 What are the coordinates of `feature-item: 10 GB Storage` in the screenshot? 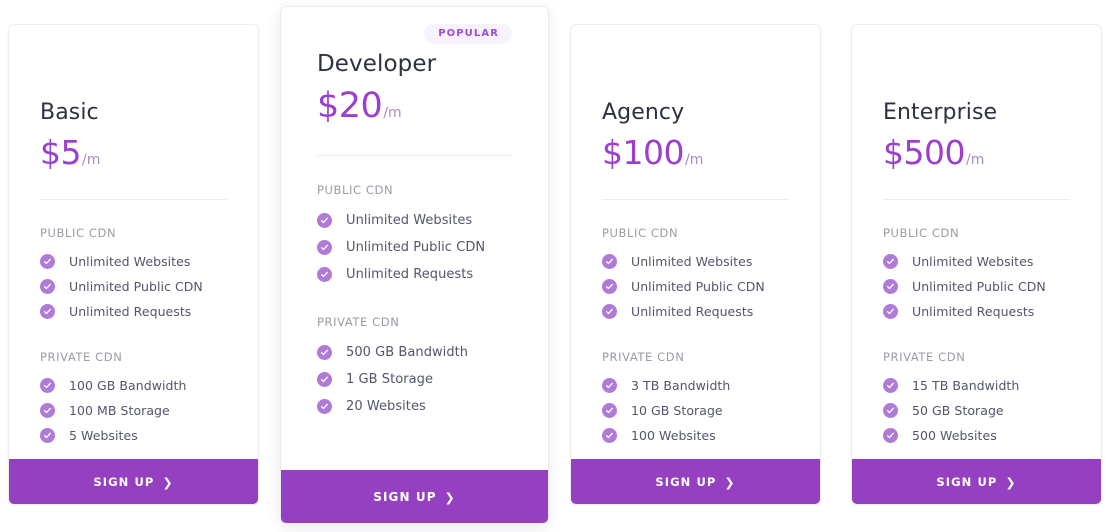 It's located at (695, 410).